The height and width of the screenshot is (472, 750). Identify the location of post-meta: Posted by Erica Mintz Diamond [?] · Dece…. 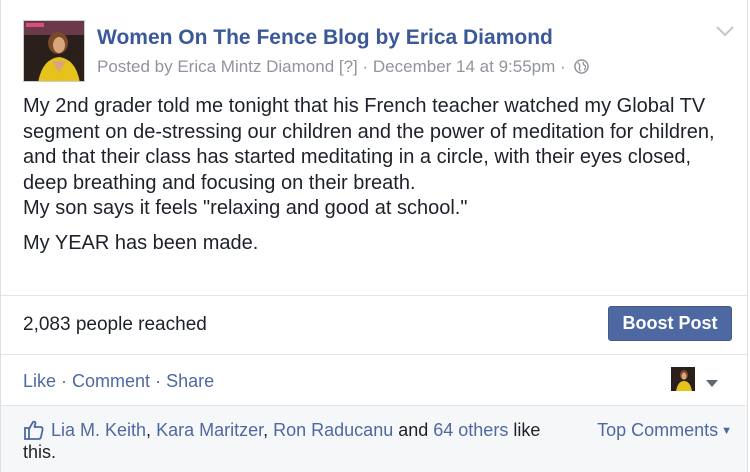
(343, 68).